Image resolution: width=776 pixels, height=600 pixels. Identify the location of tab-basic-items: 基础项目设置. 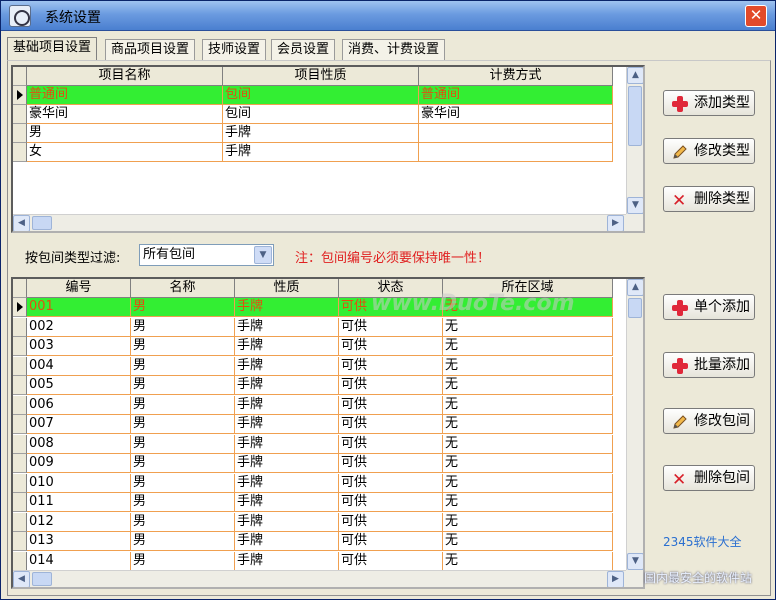
(52, 49).